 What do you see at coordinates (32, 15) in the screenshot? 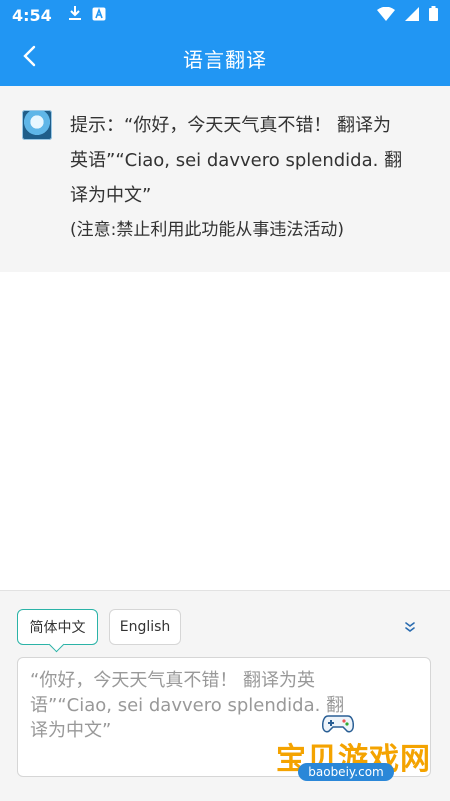
I see `status-time: 4:54` at bounding box center [32, 15].